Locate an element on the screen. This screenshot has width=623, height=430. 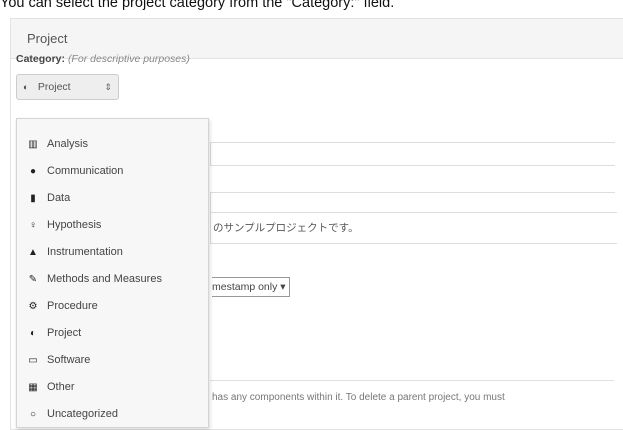
dropdown-item-instrumentation: ▲ Instrumentation is located at coordinates (112, 252).